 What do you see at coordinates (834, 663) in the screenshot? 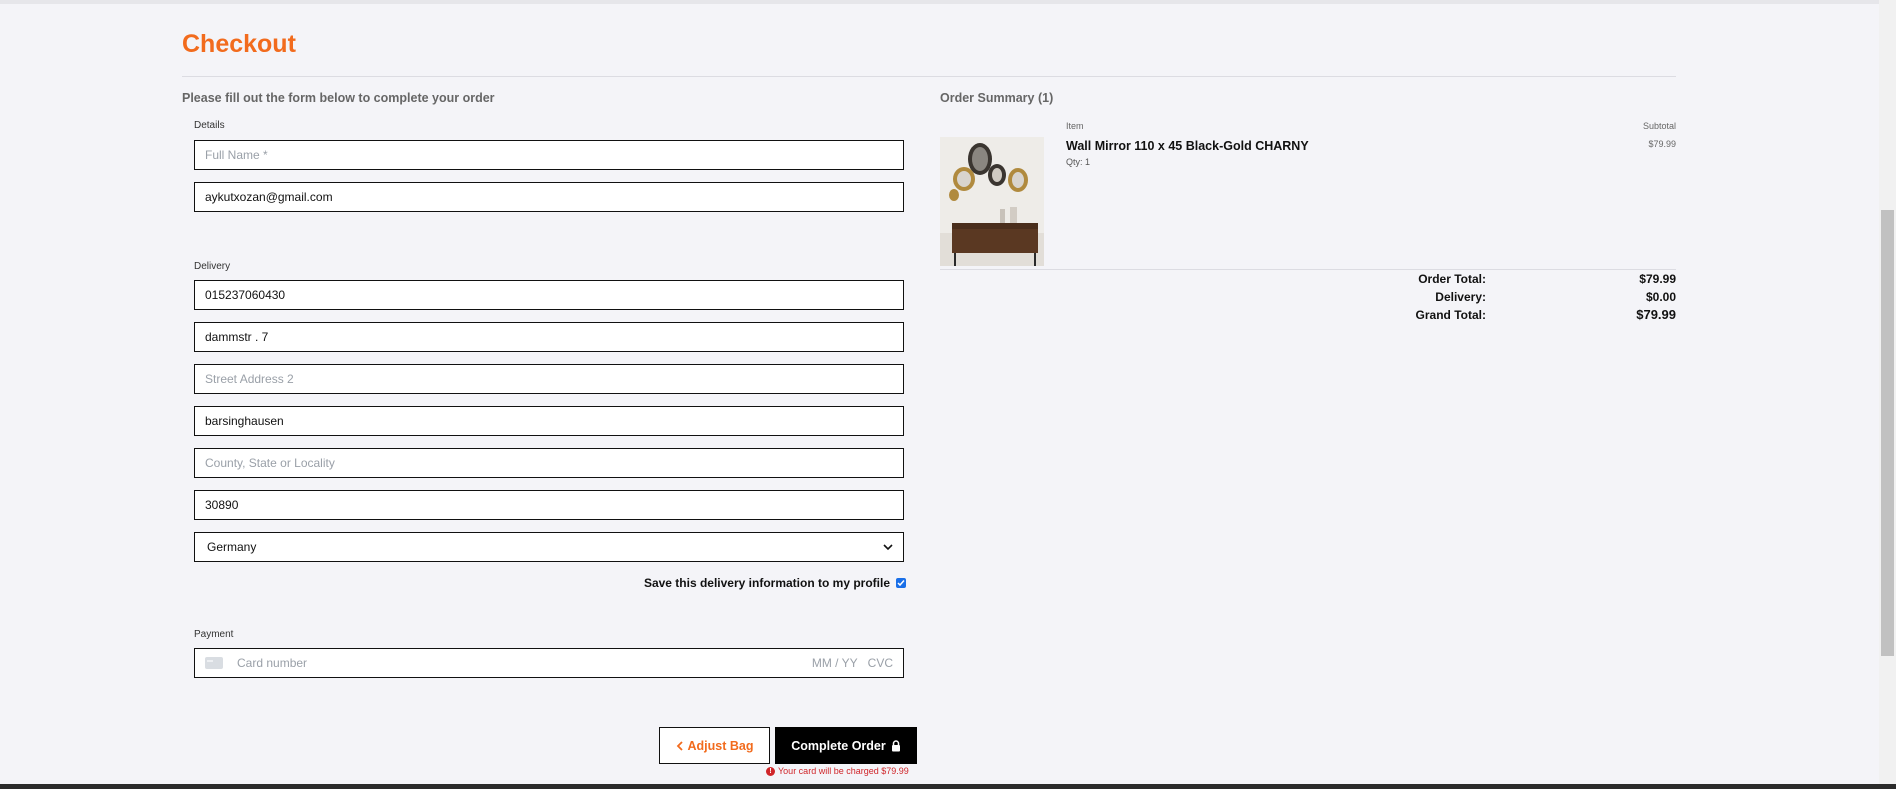
I see `card-expiry-placeholder: MM / YY` at bounding box center [834, 663].